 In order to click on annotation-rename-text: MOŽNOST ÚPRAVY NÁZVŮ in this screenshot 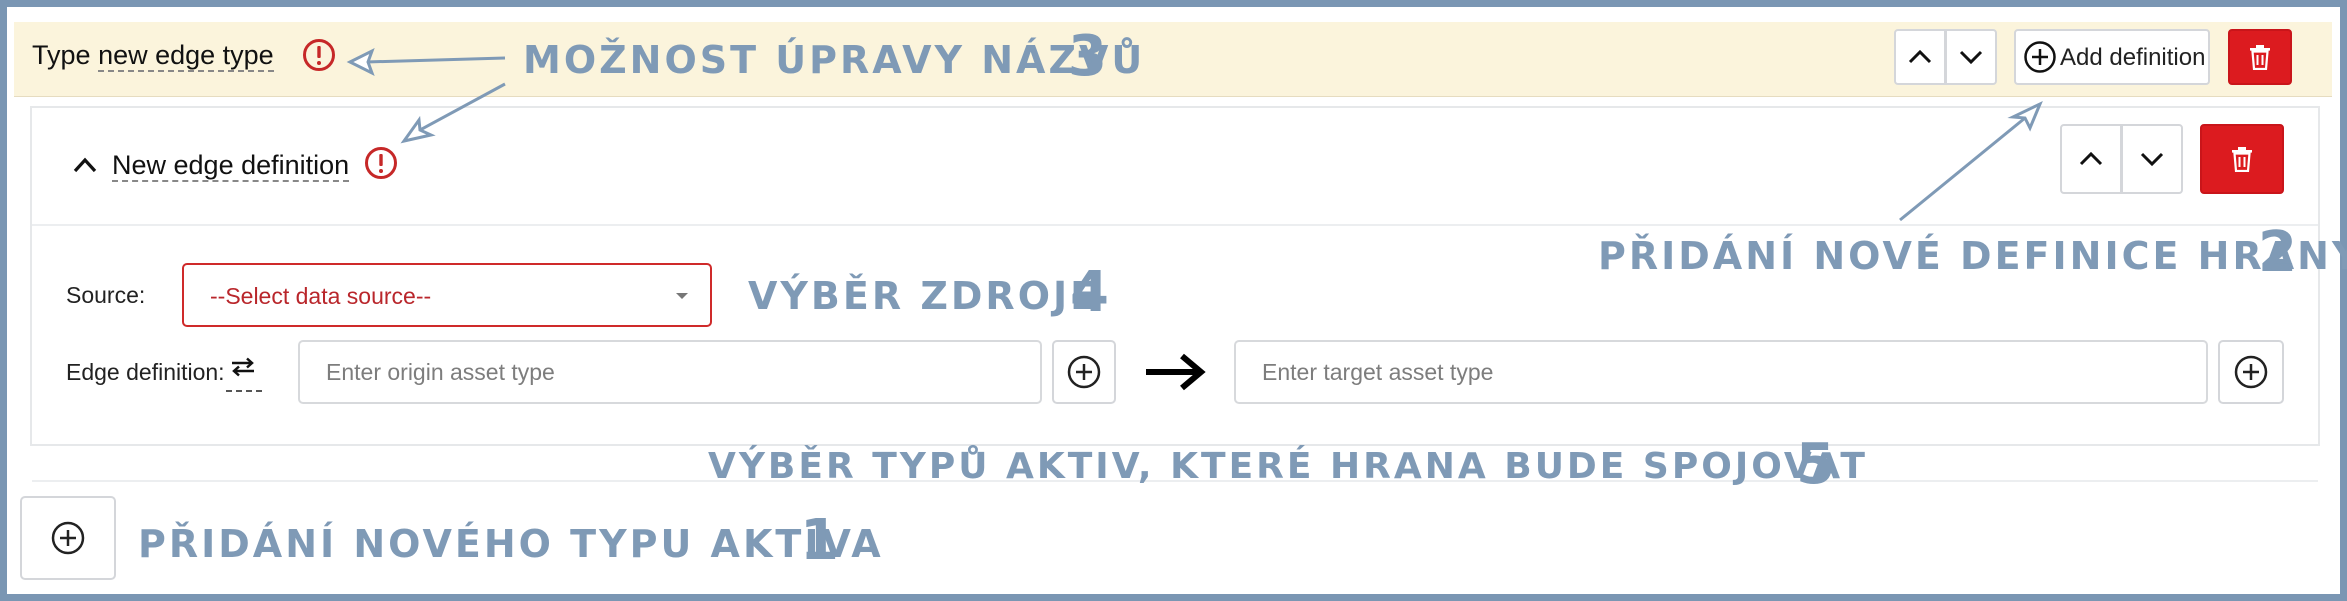, I will do `click(834, 60)`.